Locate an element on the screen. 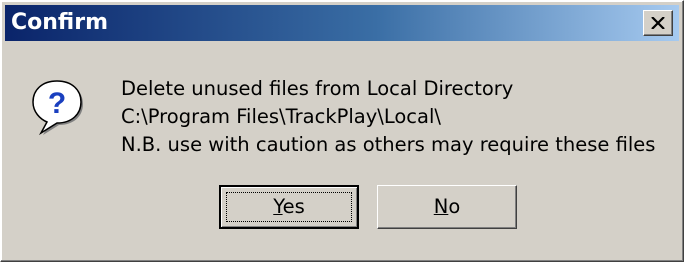  close-icon is located at coordinates (658, 23).